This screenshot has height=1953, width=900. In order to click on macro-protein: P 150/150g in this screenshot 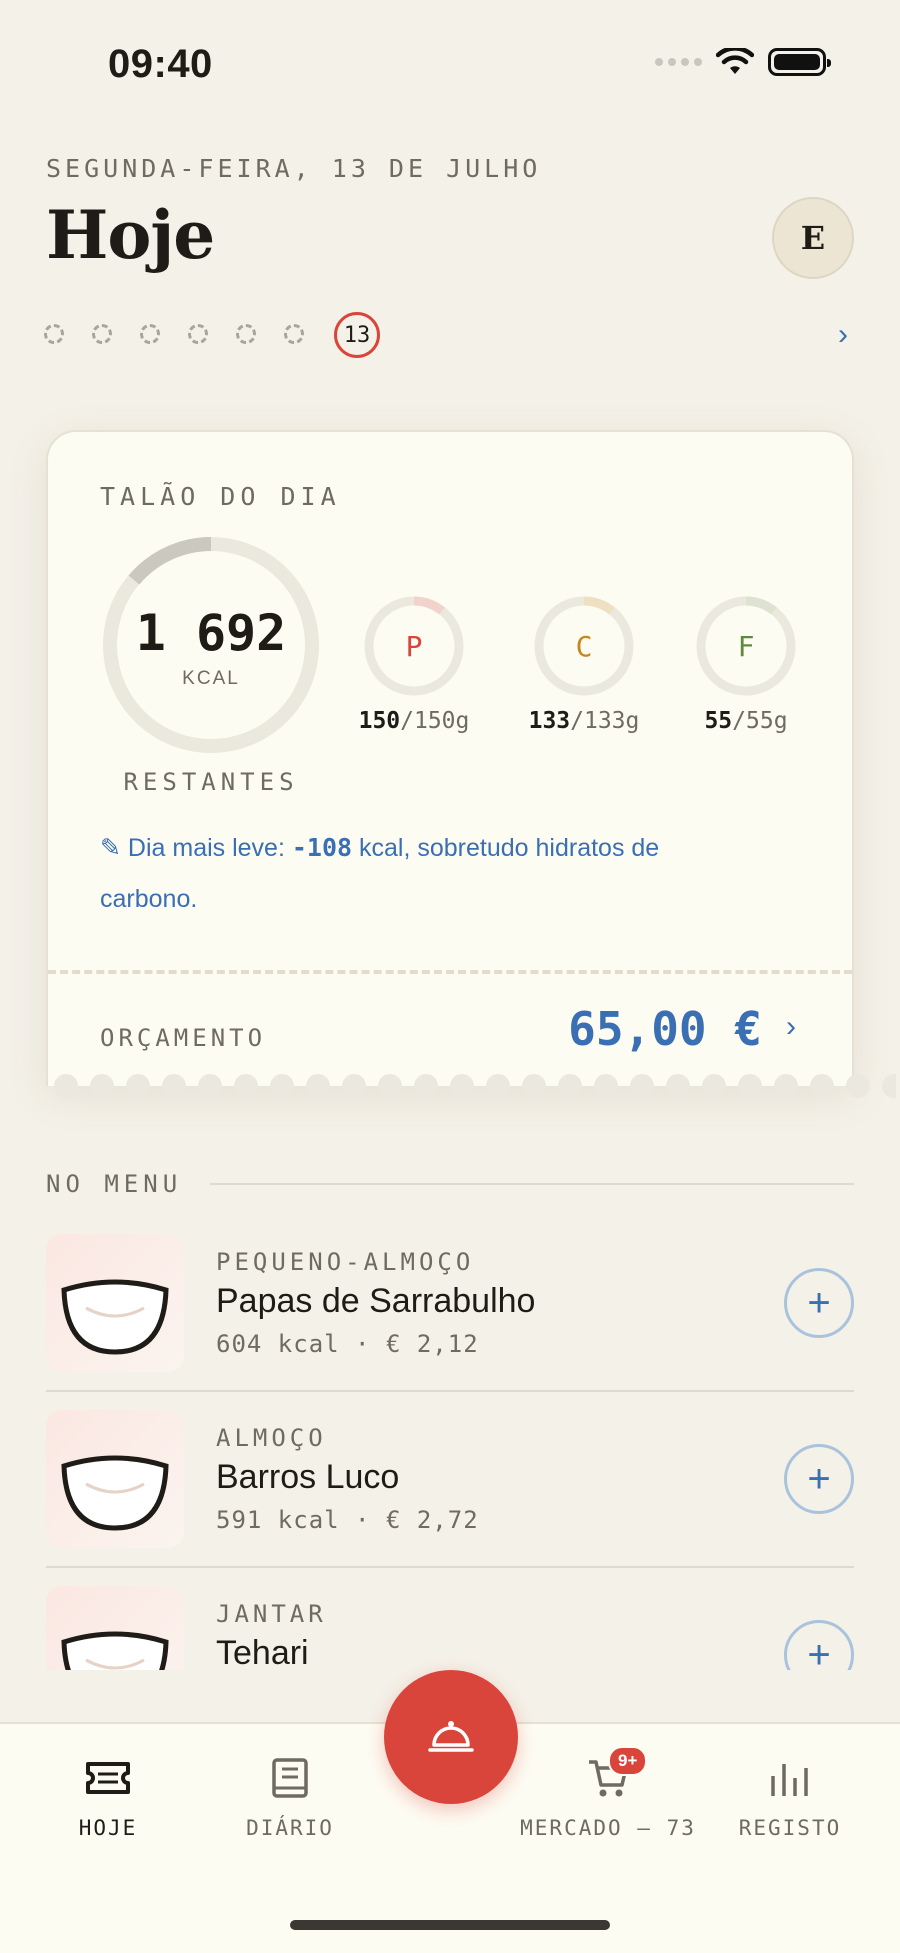, I will do `click(414, 664)`.